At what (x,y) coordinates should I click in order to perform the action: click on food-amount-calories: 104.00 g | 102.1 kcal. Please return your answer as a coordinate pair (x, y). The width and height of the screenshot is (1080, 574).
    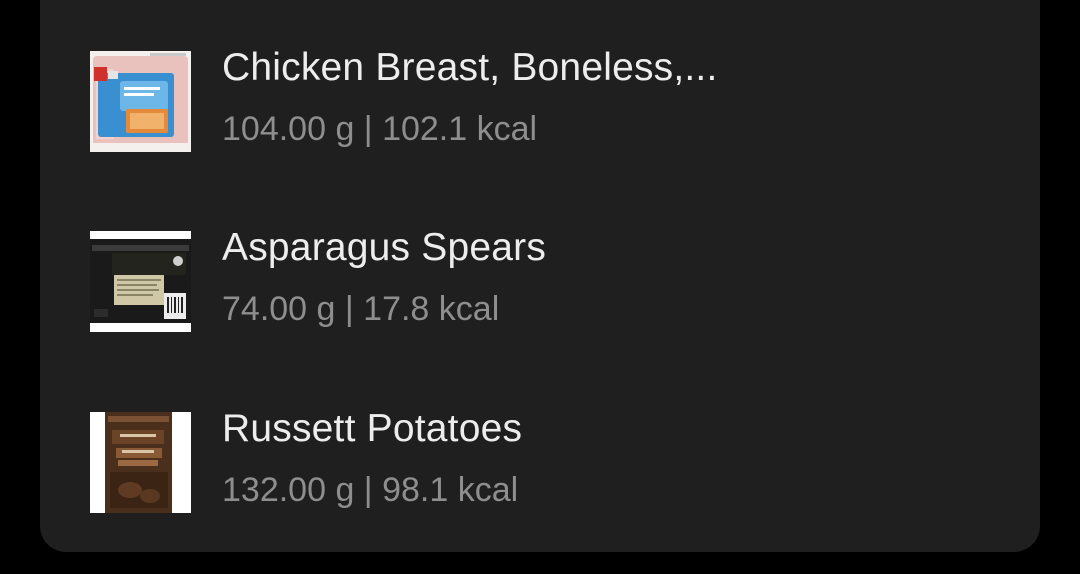
    Looking at the image, I should click on (380, 129).